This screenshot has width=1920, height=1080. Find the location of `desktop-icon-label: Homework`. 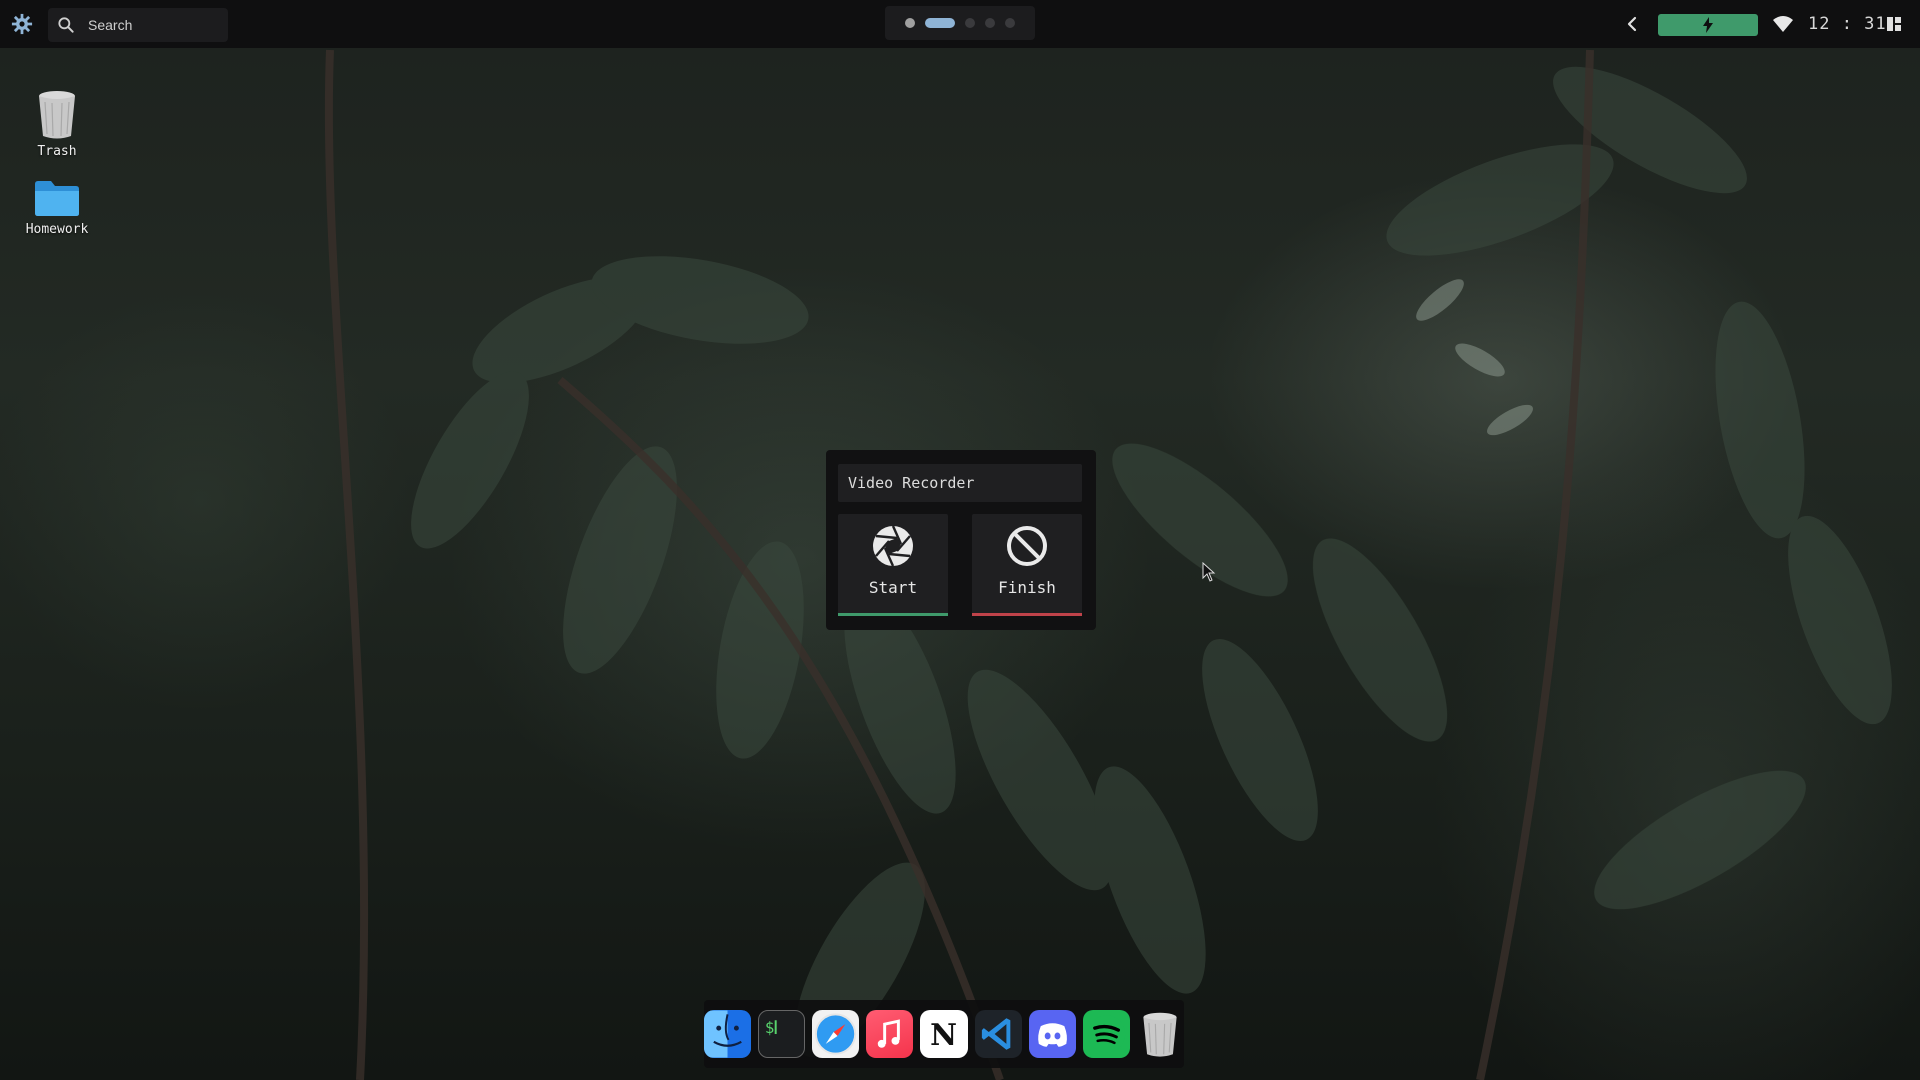

desktop-icon-label: Homework is located at coordinates (57, 229).